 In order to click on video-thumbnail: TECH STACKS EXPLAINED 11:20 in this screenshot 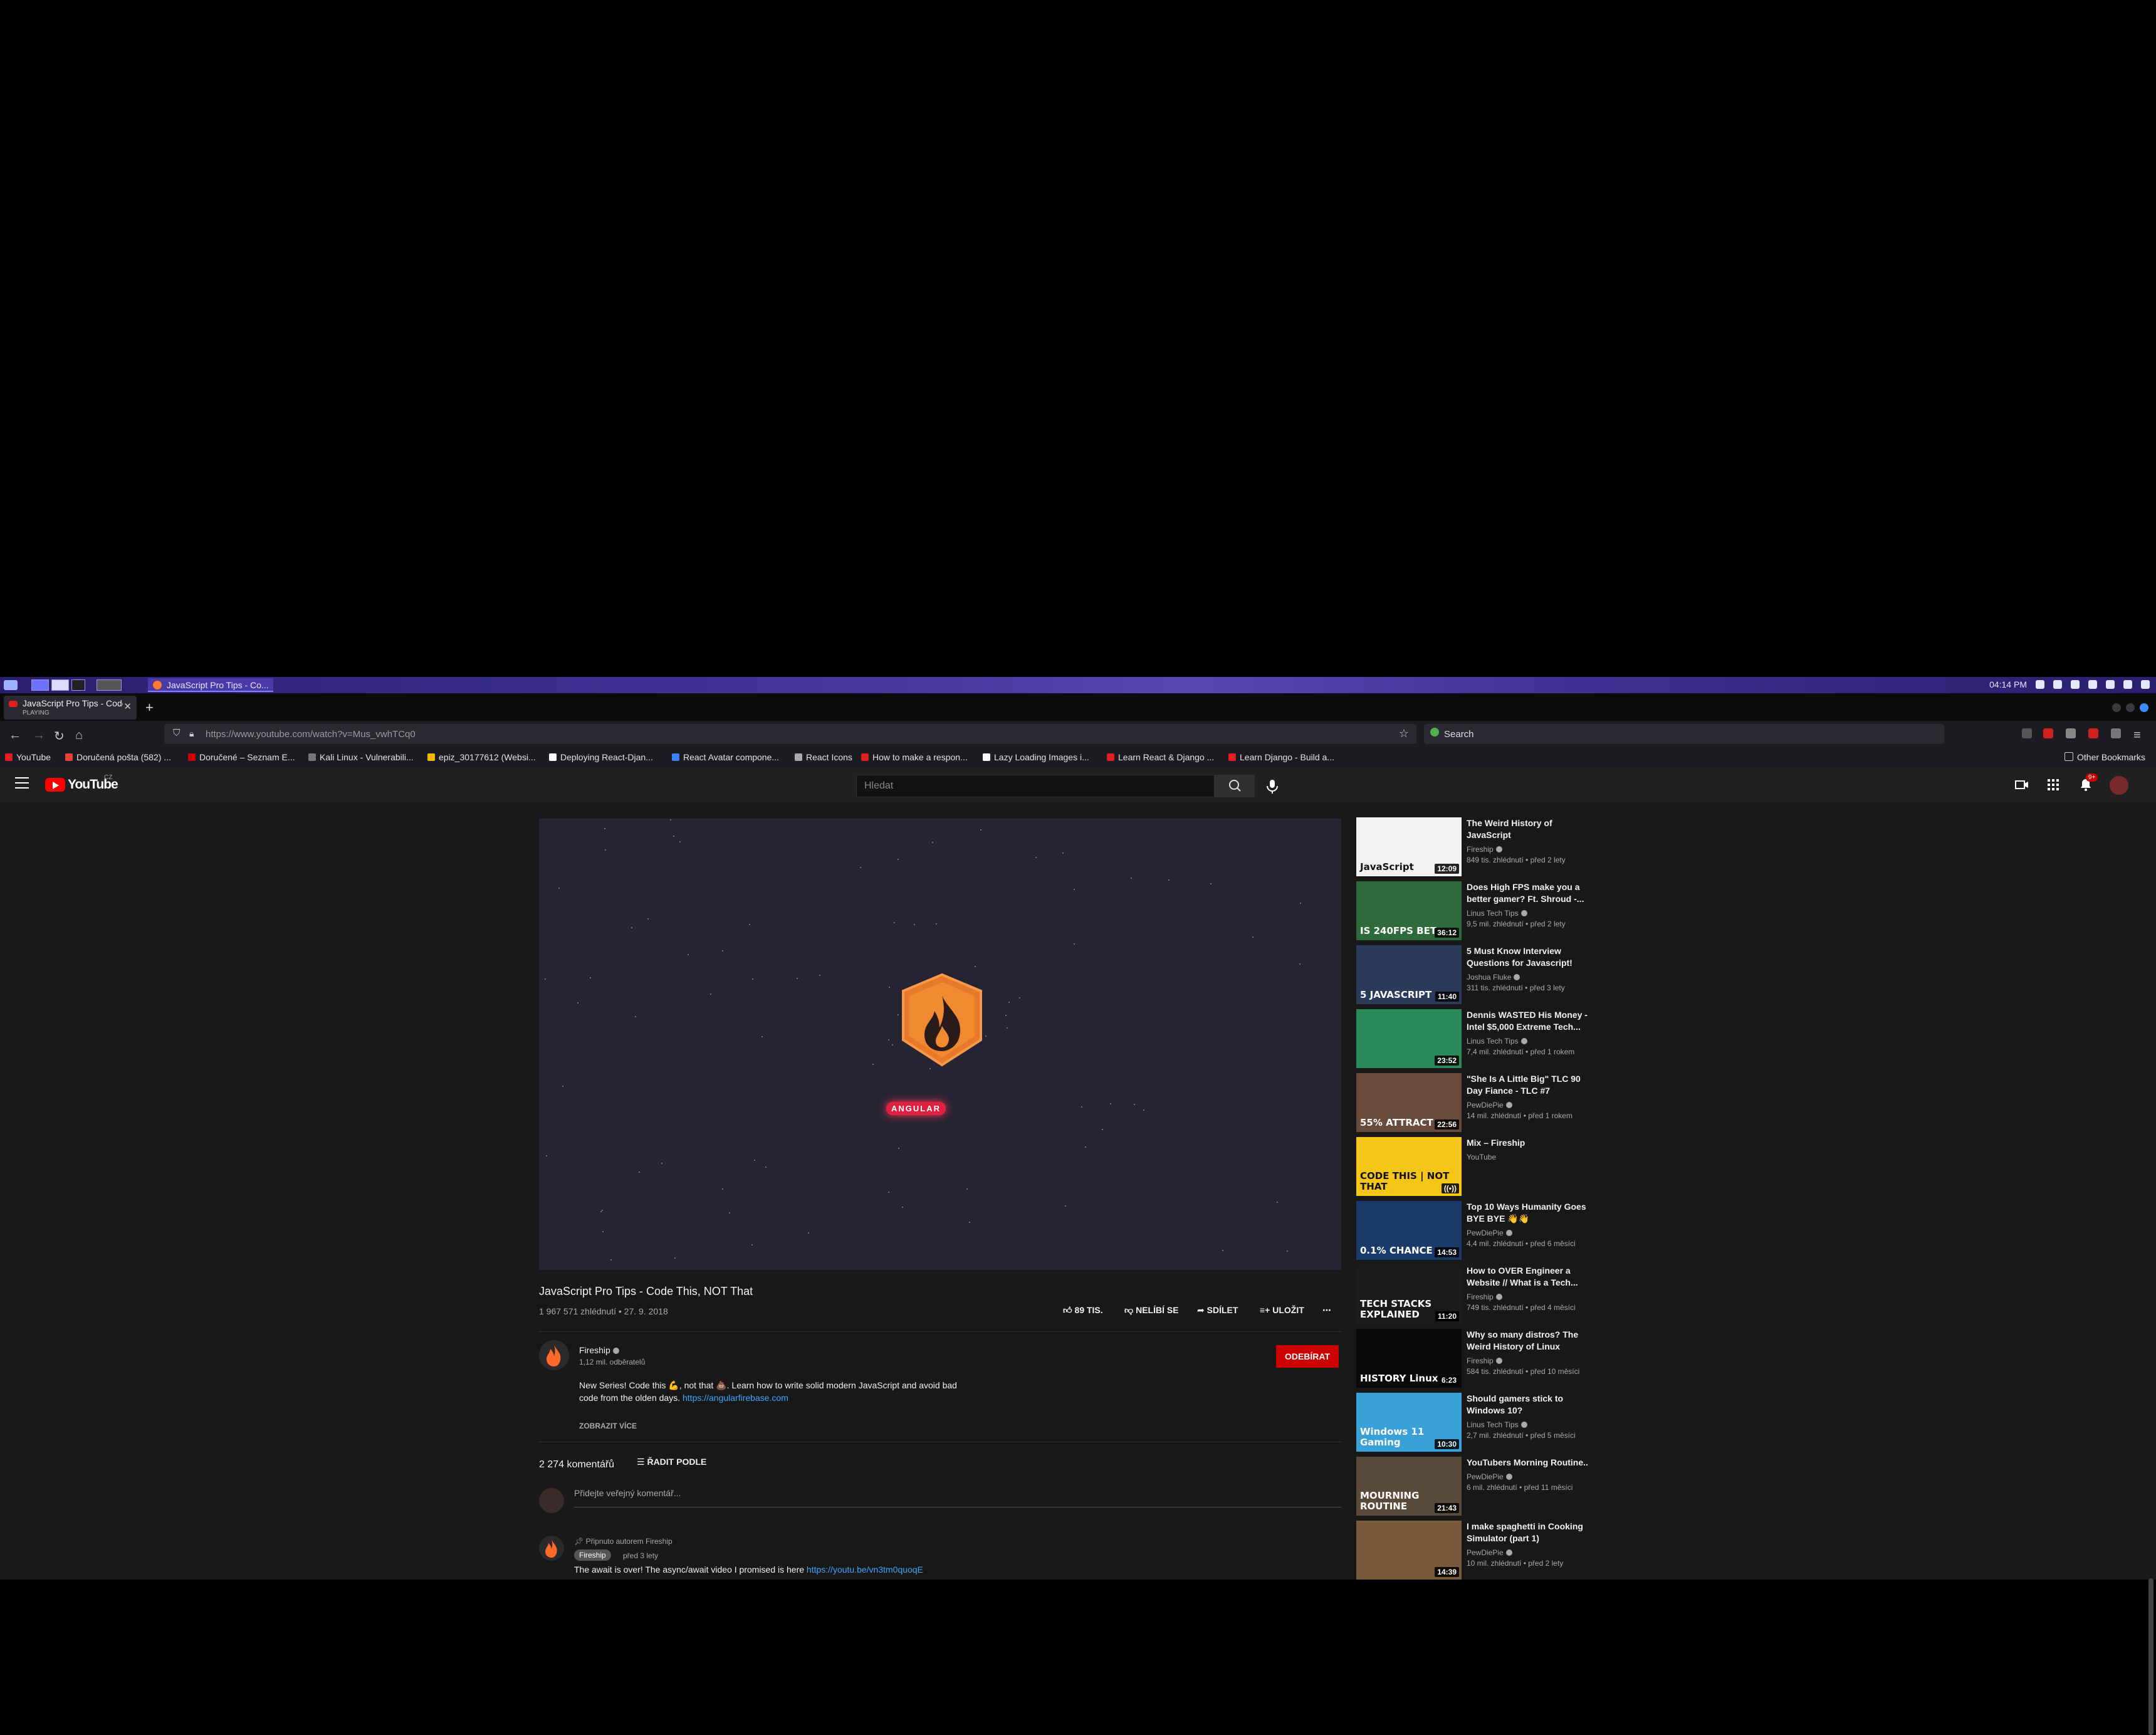, I will do `click(1409, 1294)`.